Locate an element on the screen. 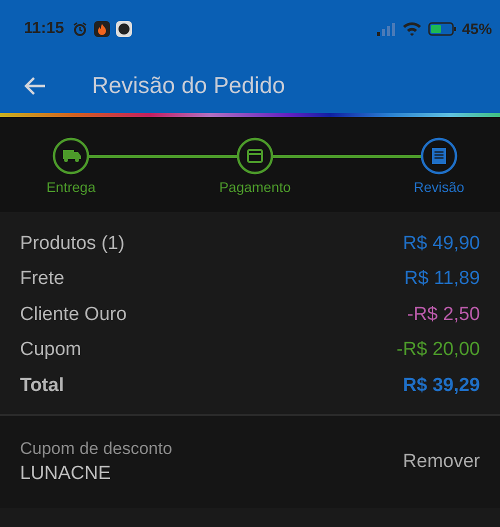  battery-percentage: 45% is located at coordinates (477, 29).